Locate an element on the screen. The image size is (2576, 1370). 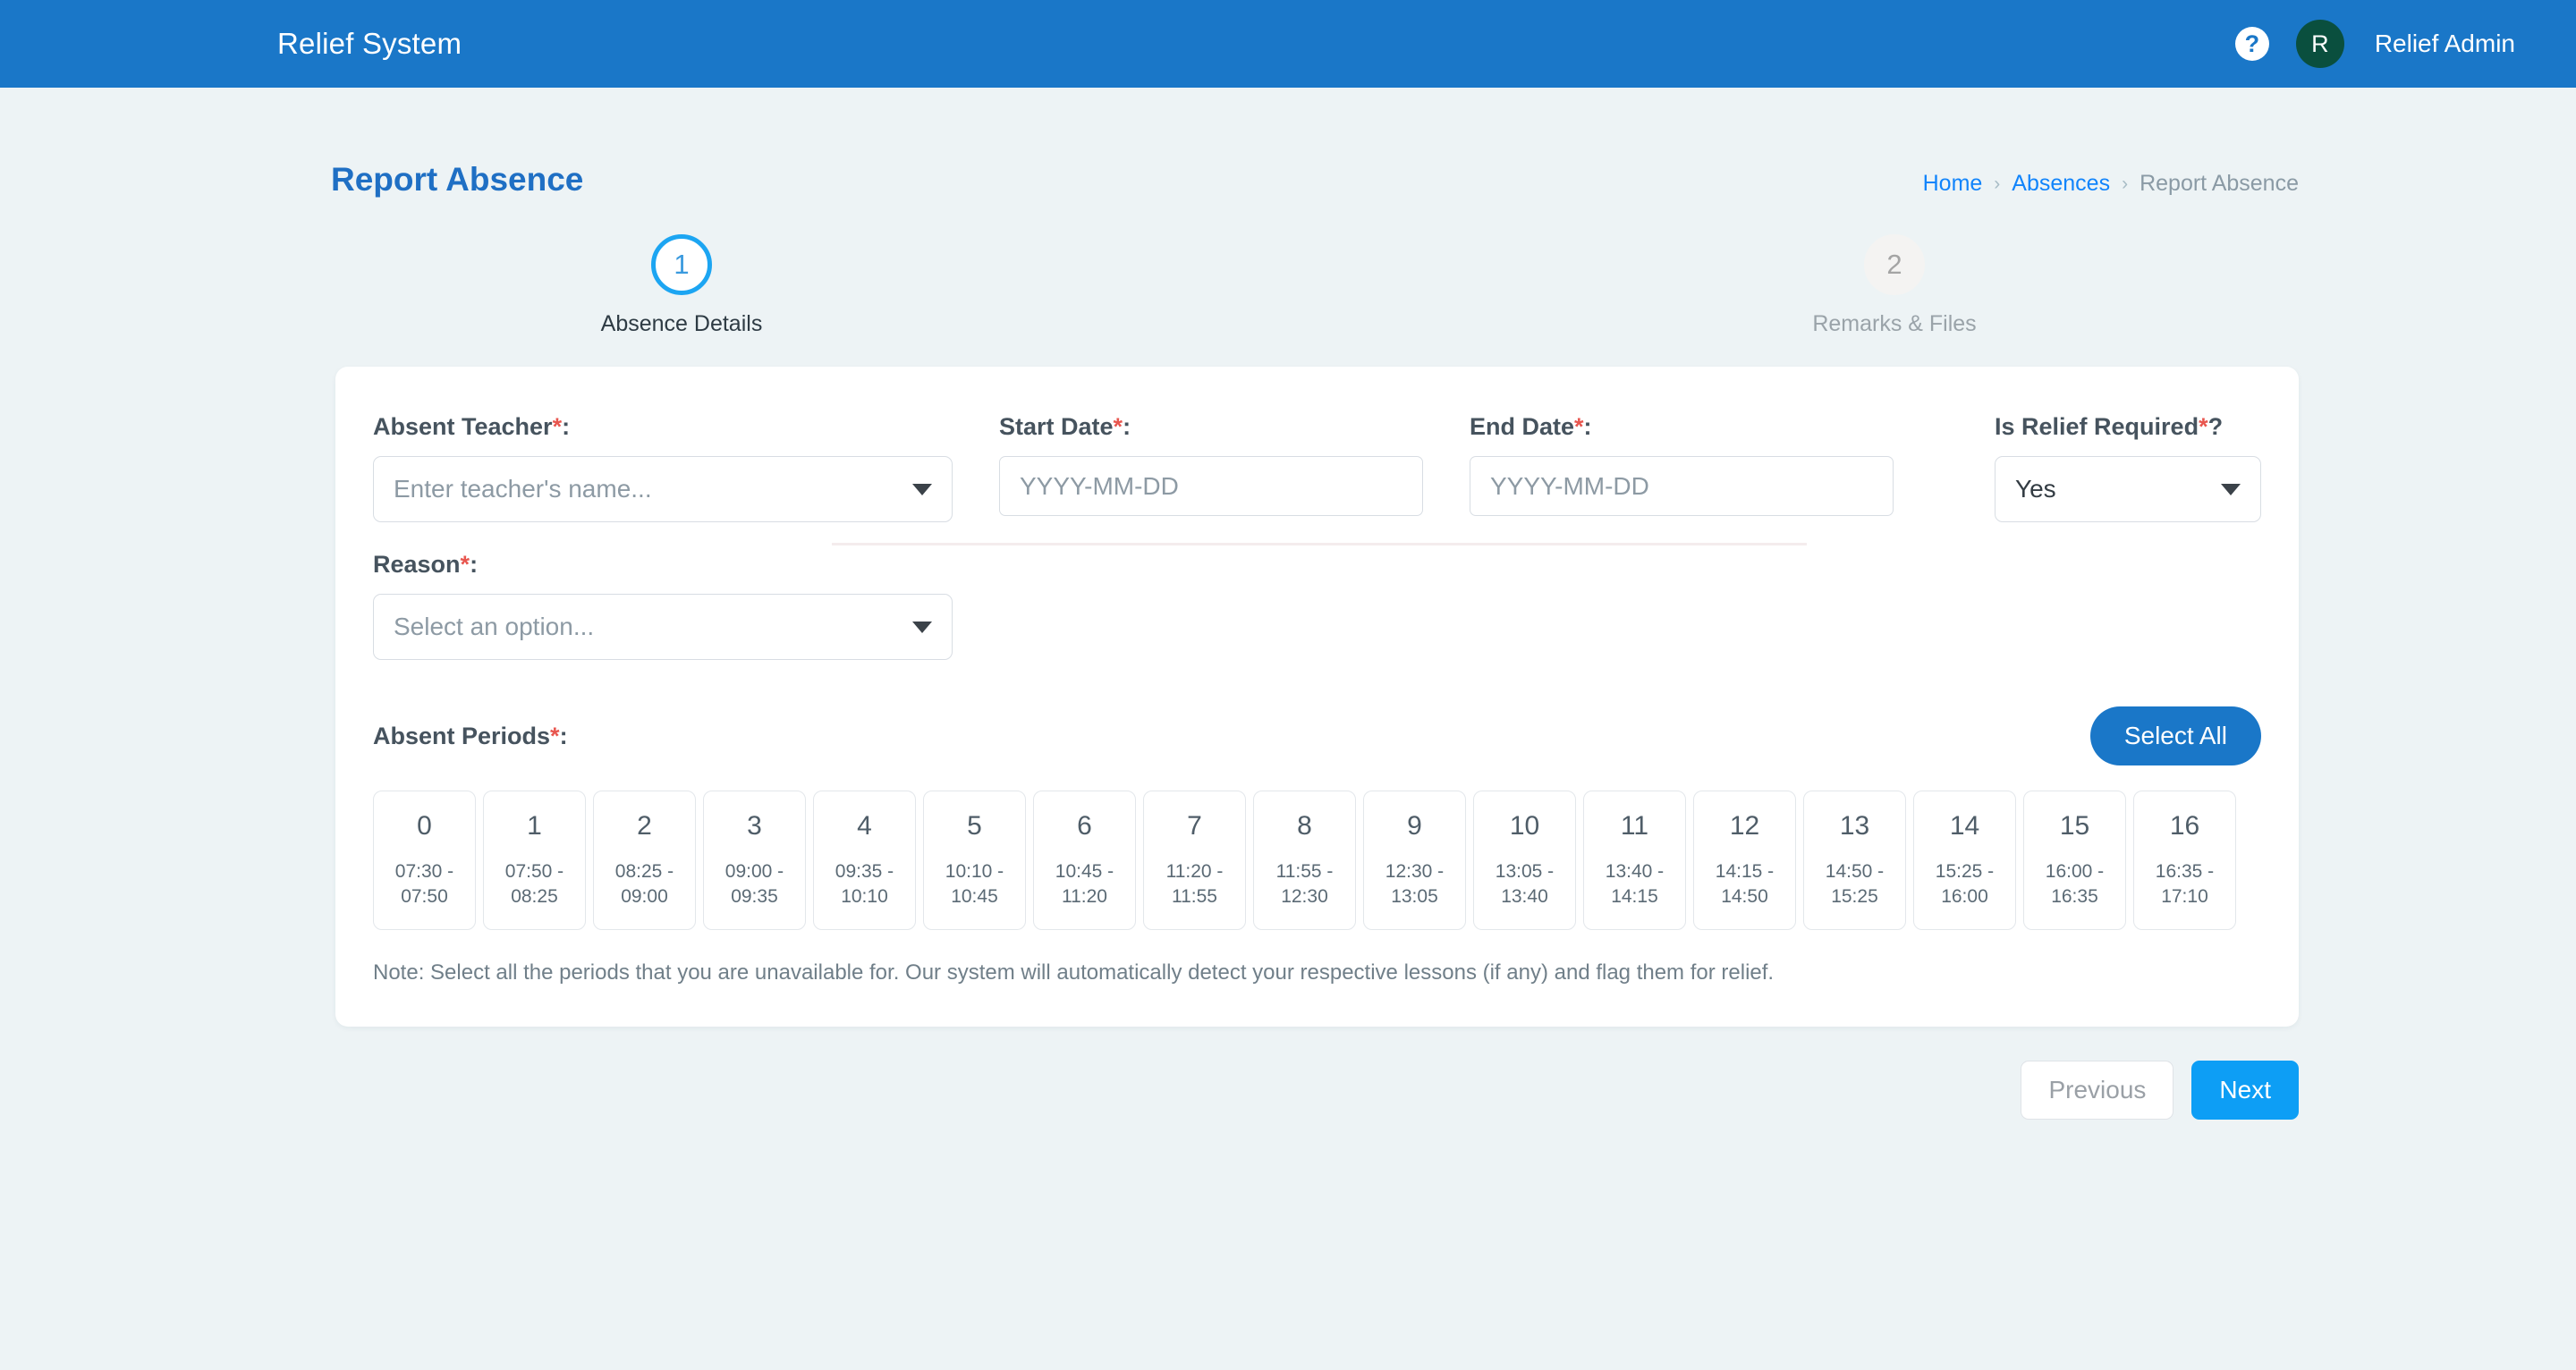
period-start-time: 09:35 - is located at coordinates (864, 871).